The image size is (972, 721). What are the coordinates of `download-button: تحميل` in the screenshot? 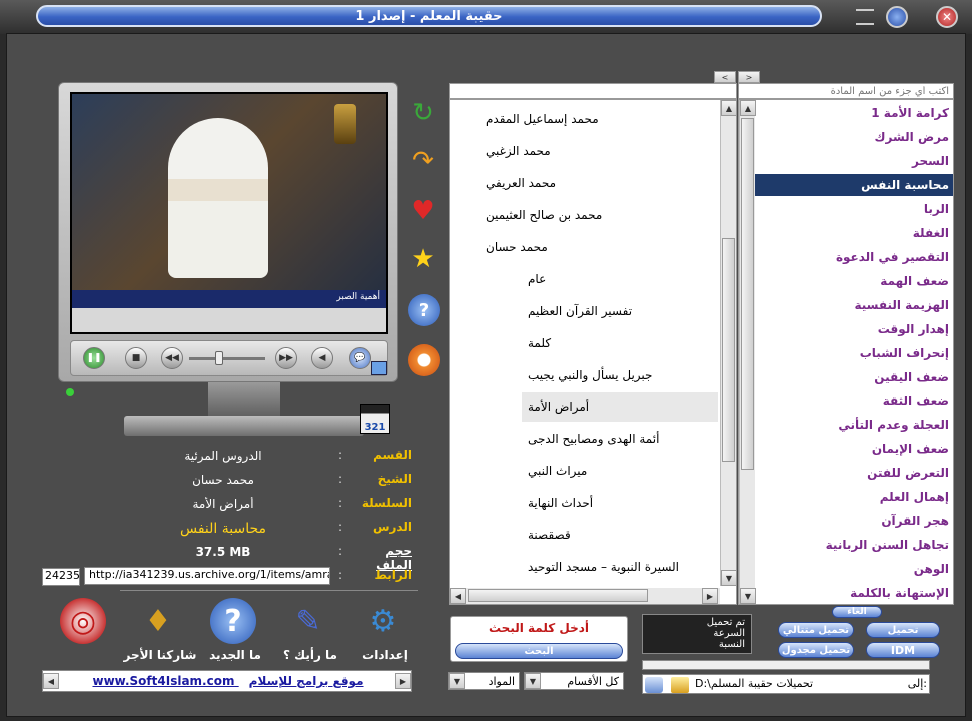 It's located at (903, 630).